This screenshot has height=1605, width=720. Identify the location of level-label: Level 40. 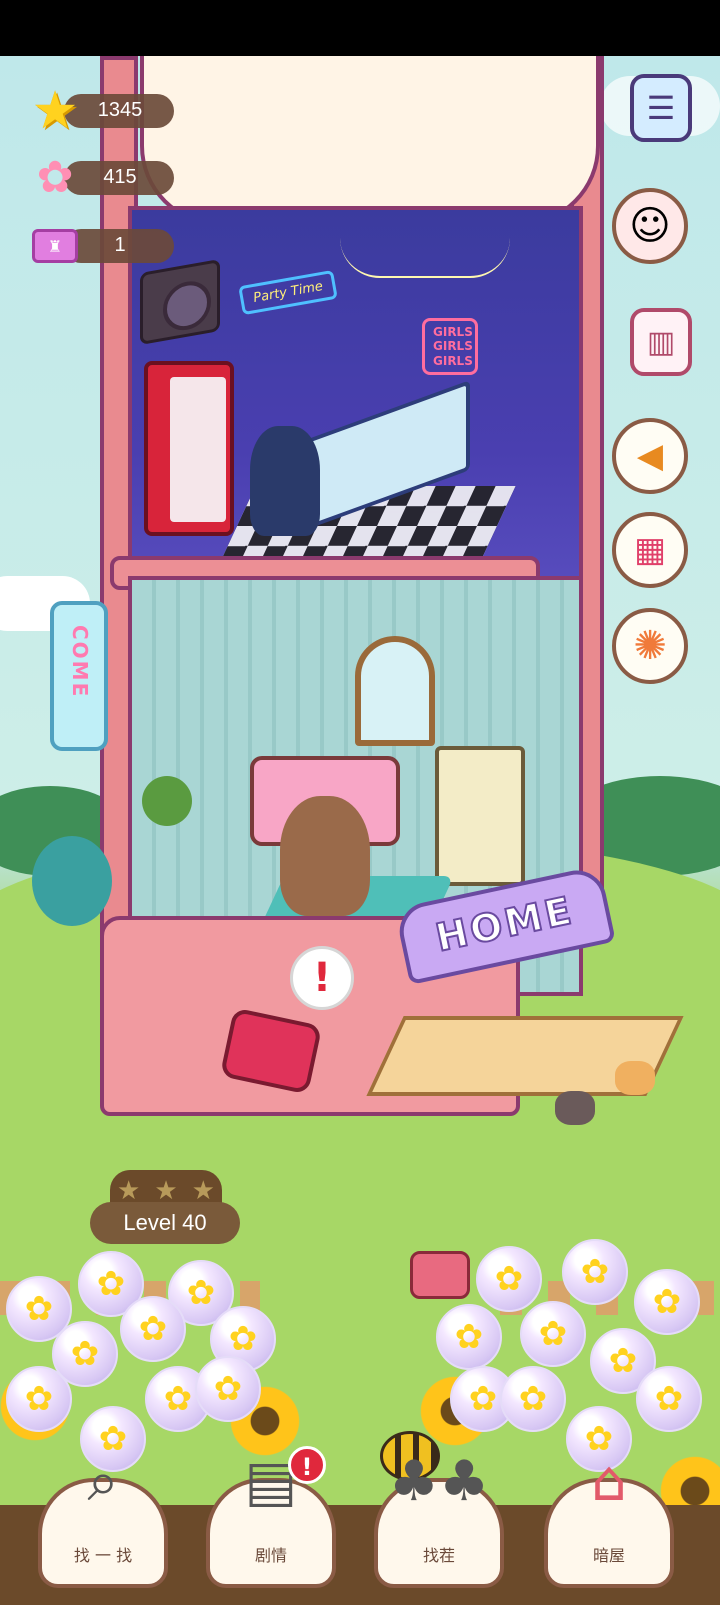
(165, 1223).